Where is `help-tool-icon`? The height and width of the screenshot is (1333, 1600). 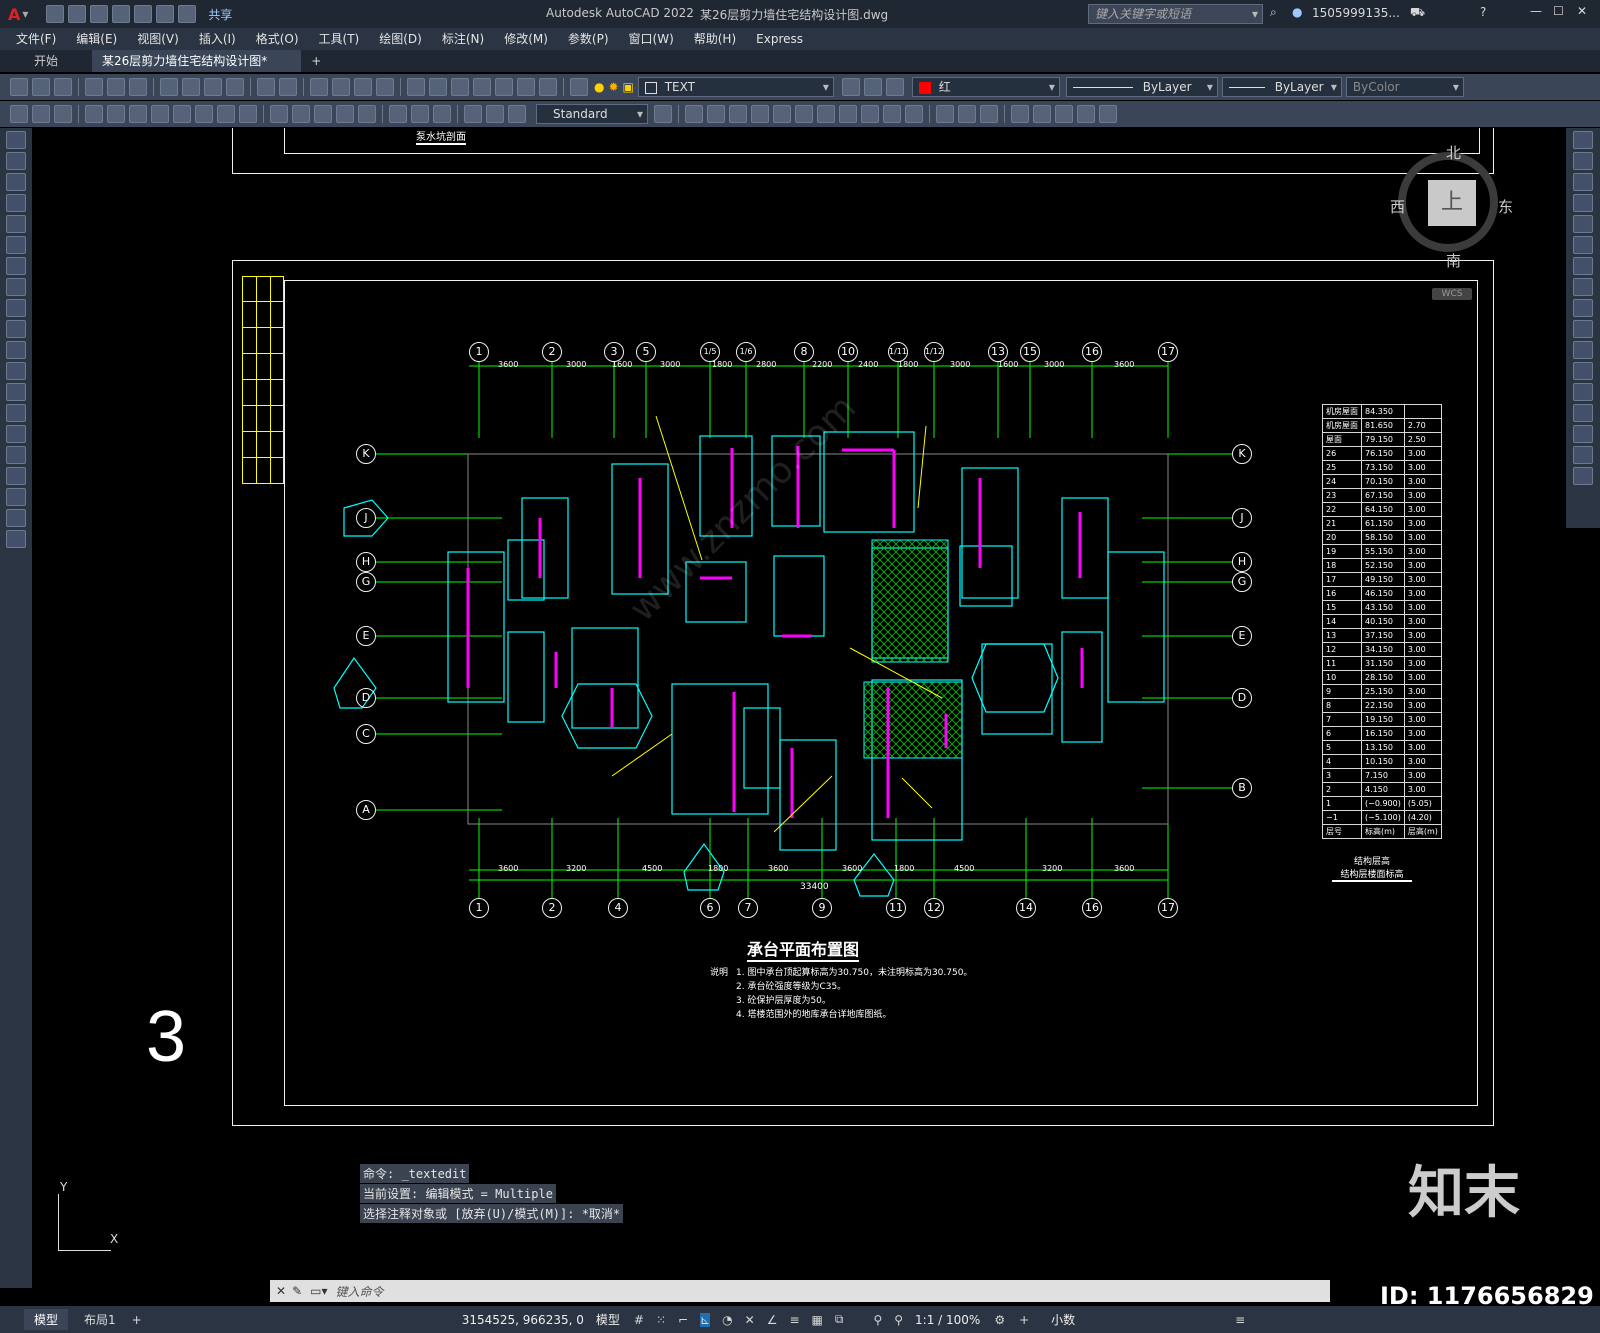
help-tool-icon is located at coordinates (548, 87).